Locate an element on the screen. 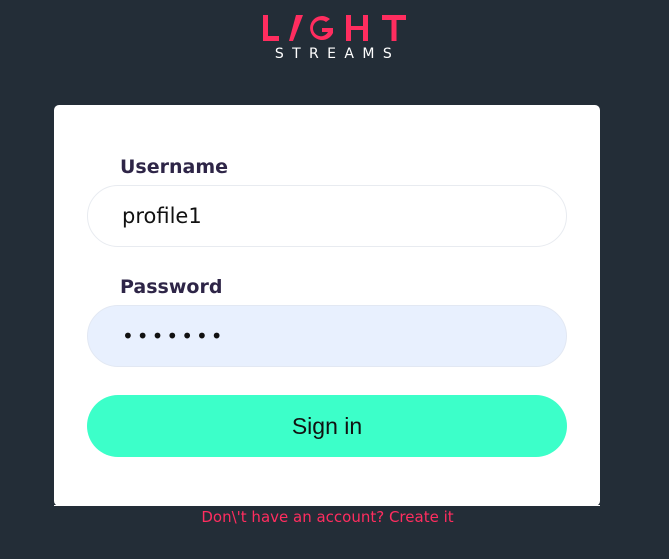  sign-in-button: Sign in is located at coordinates (327, 426).